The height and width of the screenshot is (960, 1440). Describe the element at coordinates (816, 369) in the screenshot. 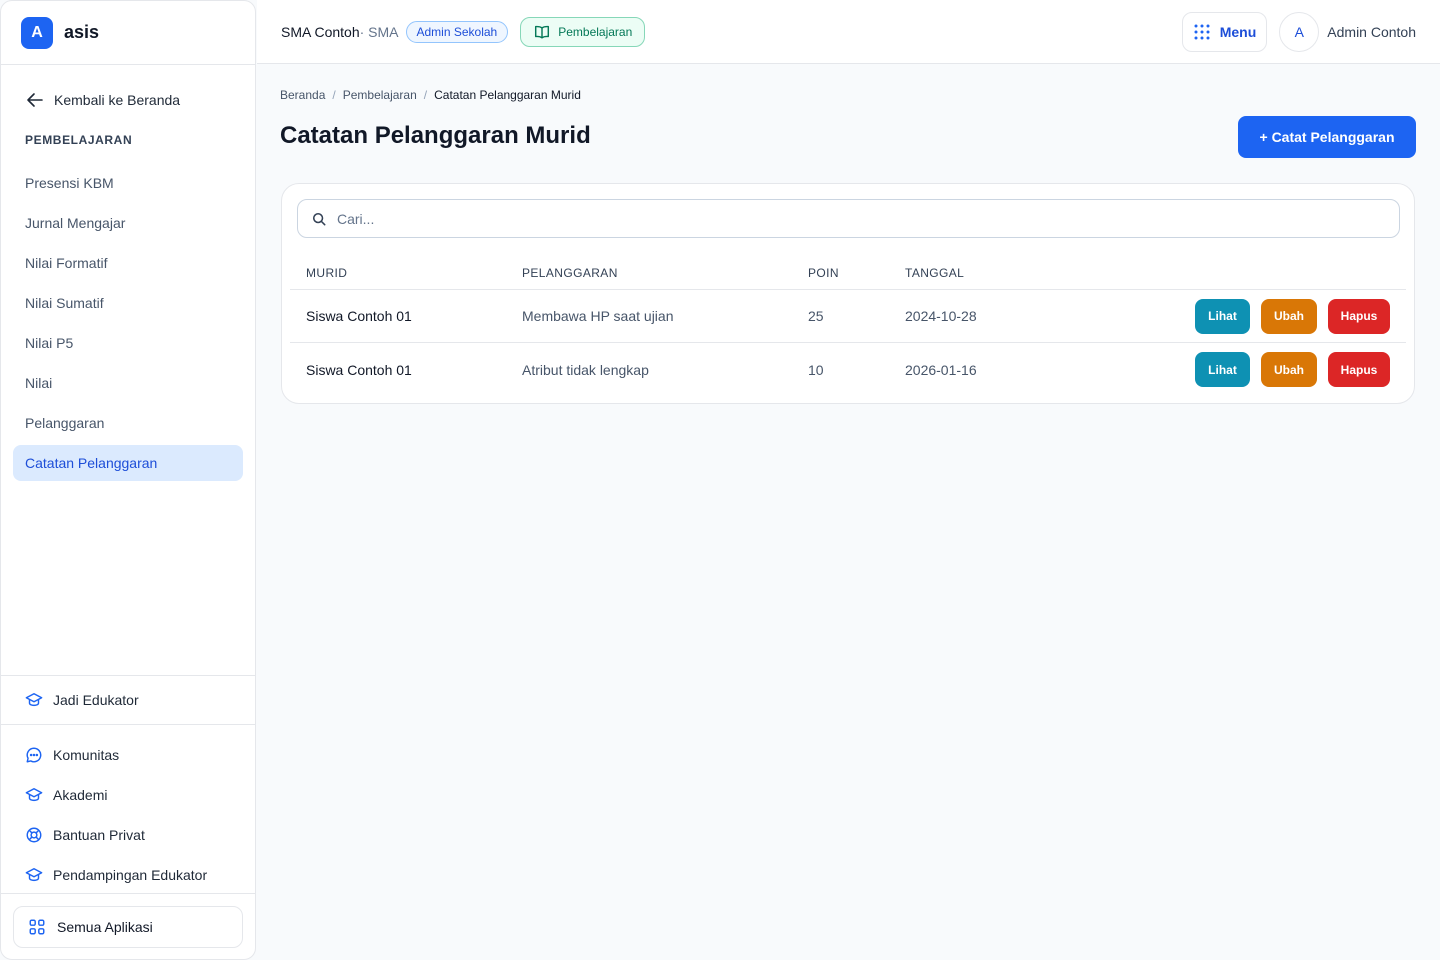

I see `cell-poin: 10` at that location.